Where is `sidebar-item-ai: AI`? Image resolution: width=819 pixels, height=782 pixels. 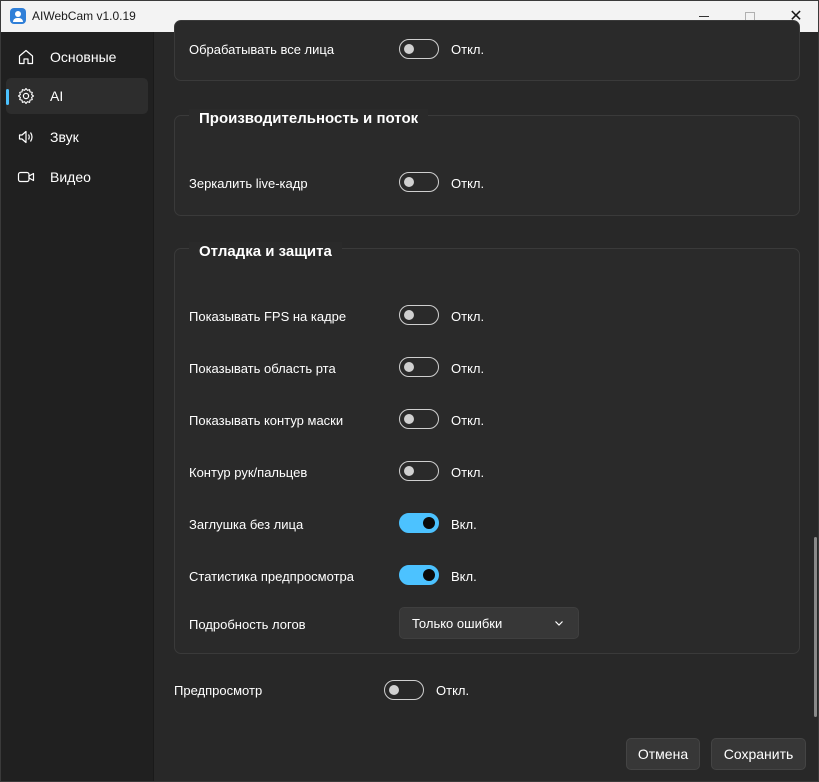
sidebar-item-ai: AI is located at coordinates (77, 96).